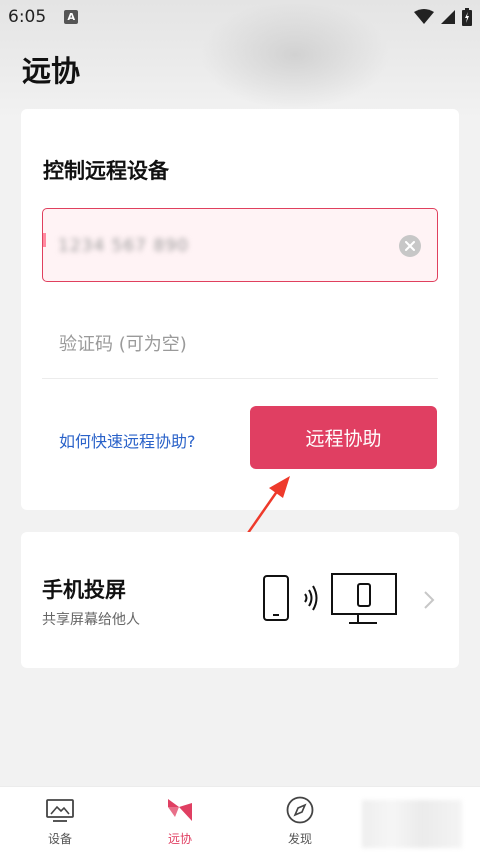 This screenshot has width=480, height=853. I want to click on blurred-nav-item, so click(412, 824).